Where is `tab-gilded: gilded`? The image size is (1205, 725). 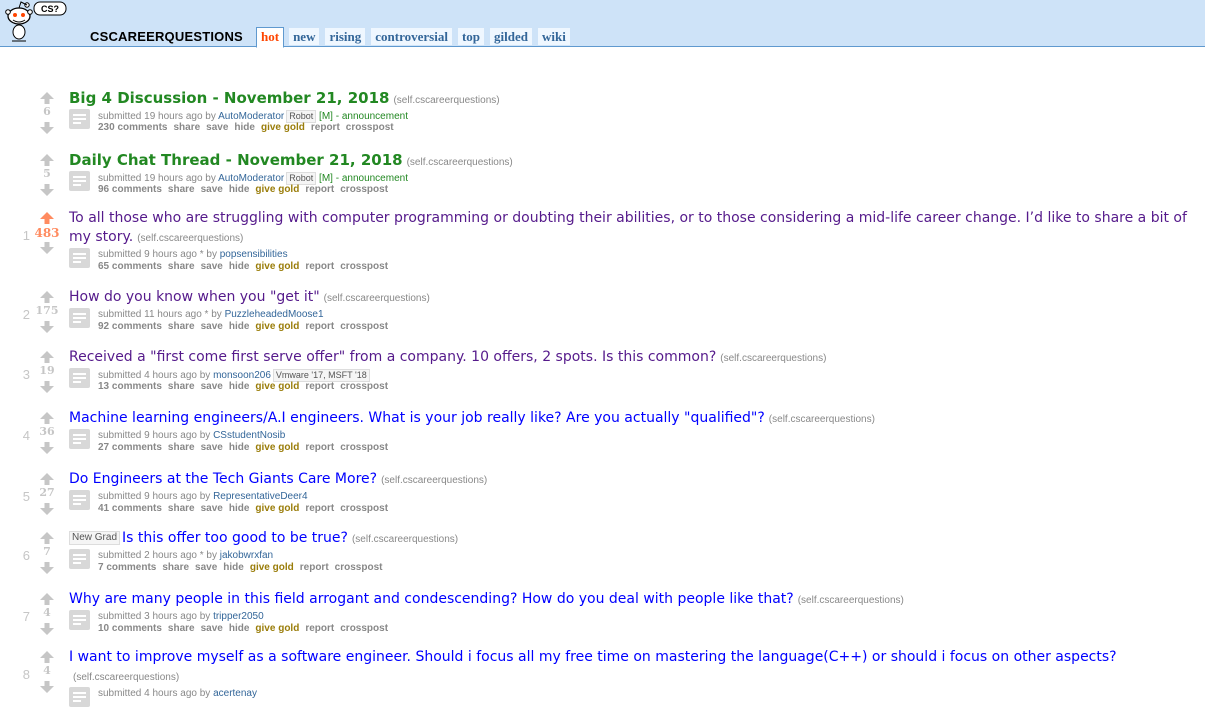
tab-gilded: gilded is located at coordinates (511, 36).